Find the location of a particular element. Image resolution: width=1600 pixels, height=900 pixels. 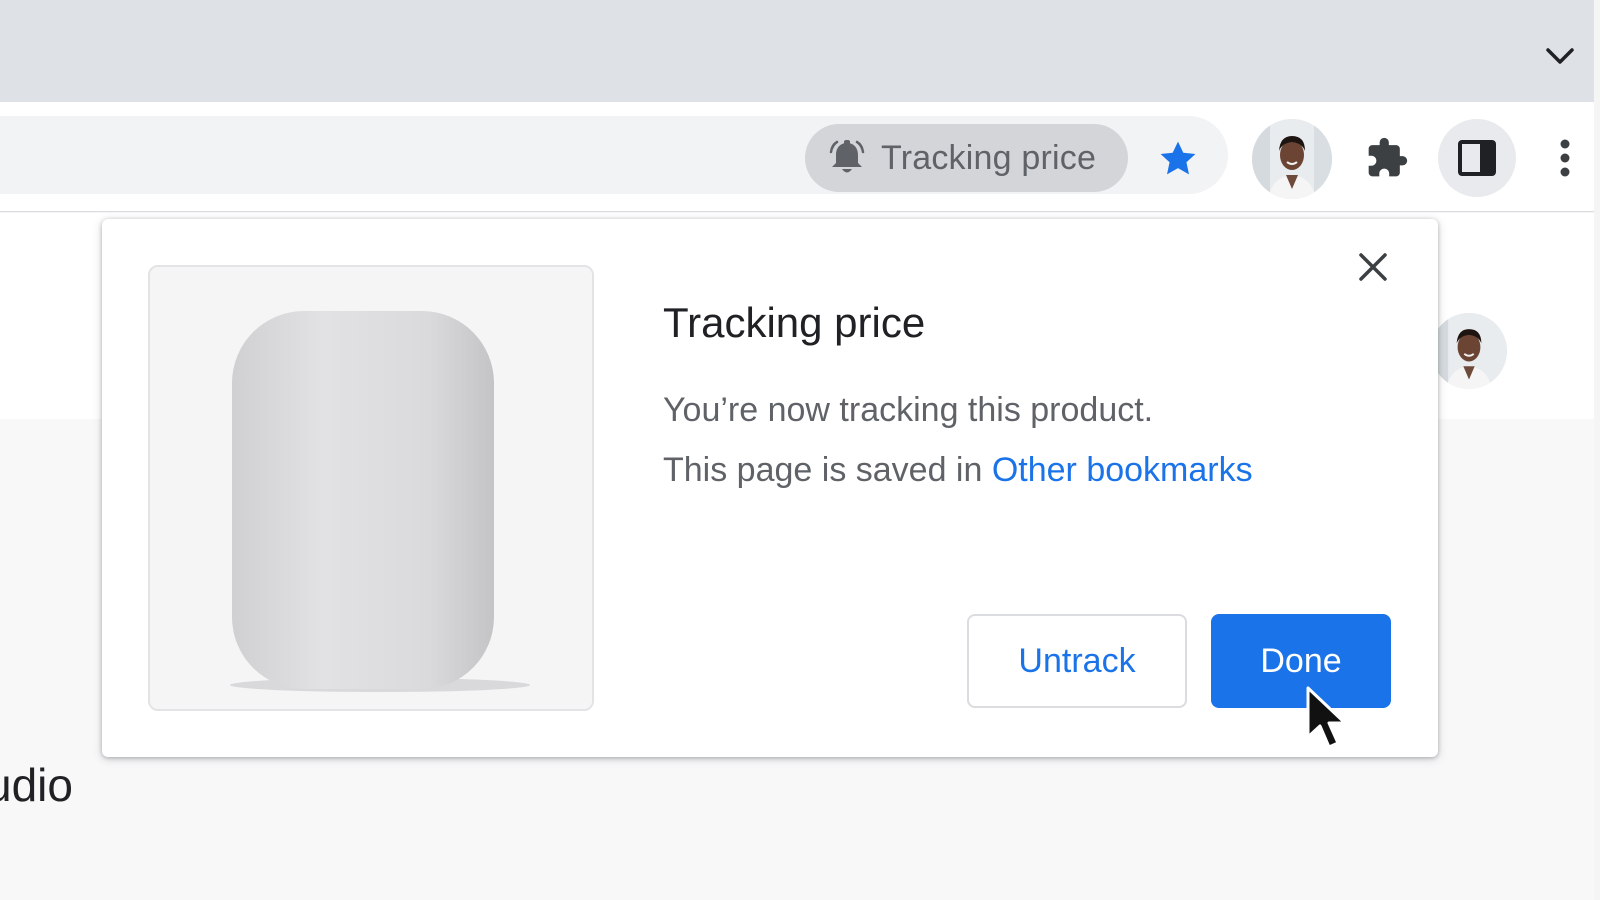

saved-prefix: This page is saved in is located at coordinates (827, 470).